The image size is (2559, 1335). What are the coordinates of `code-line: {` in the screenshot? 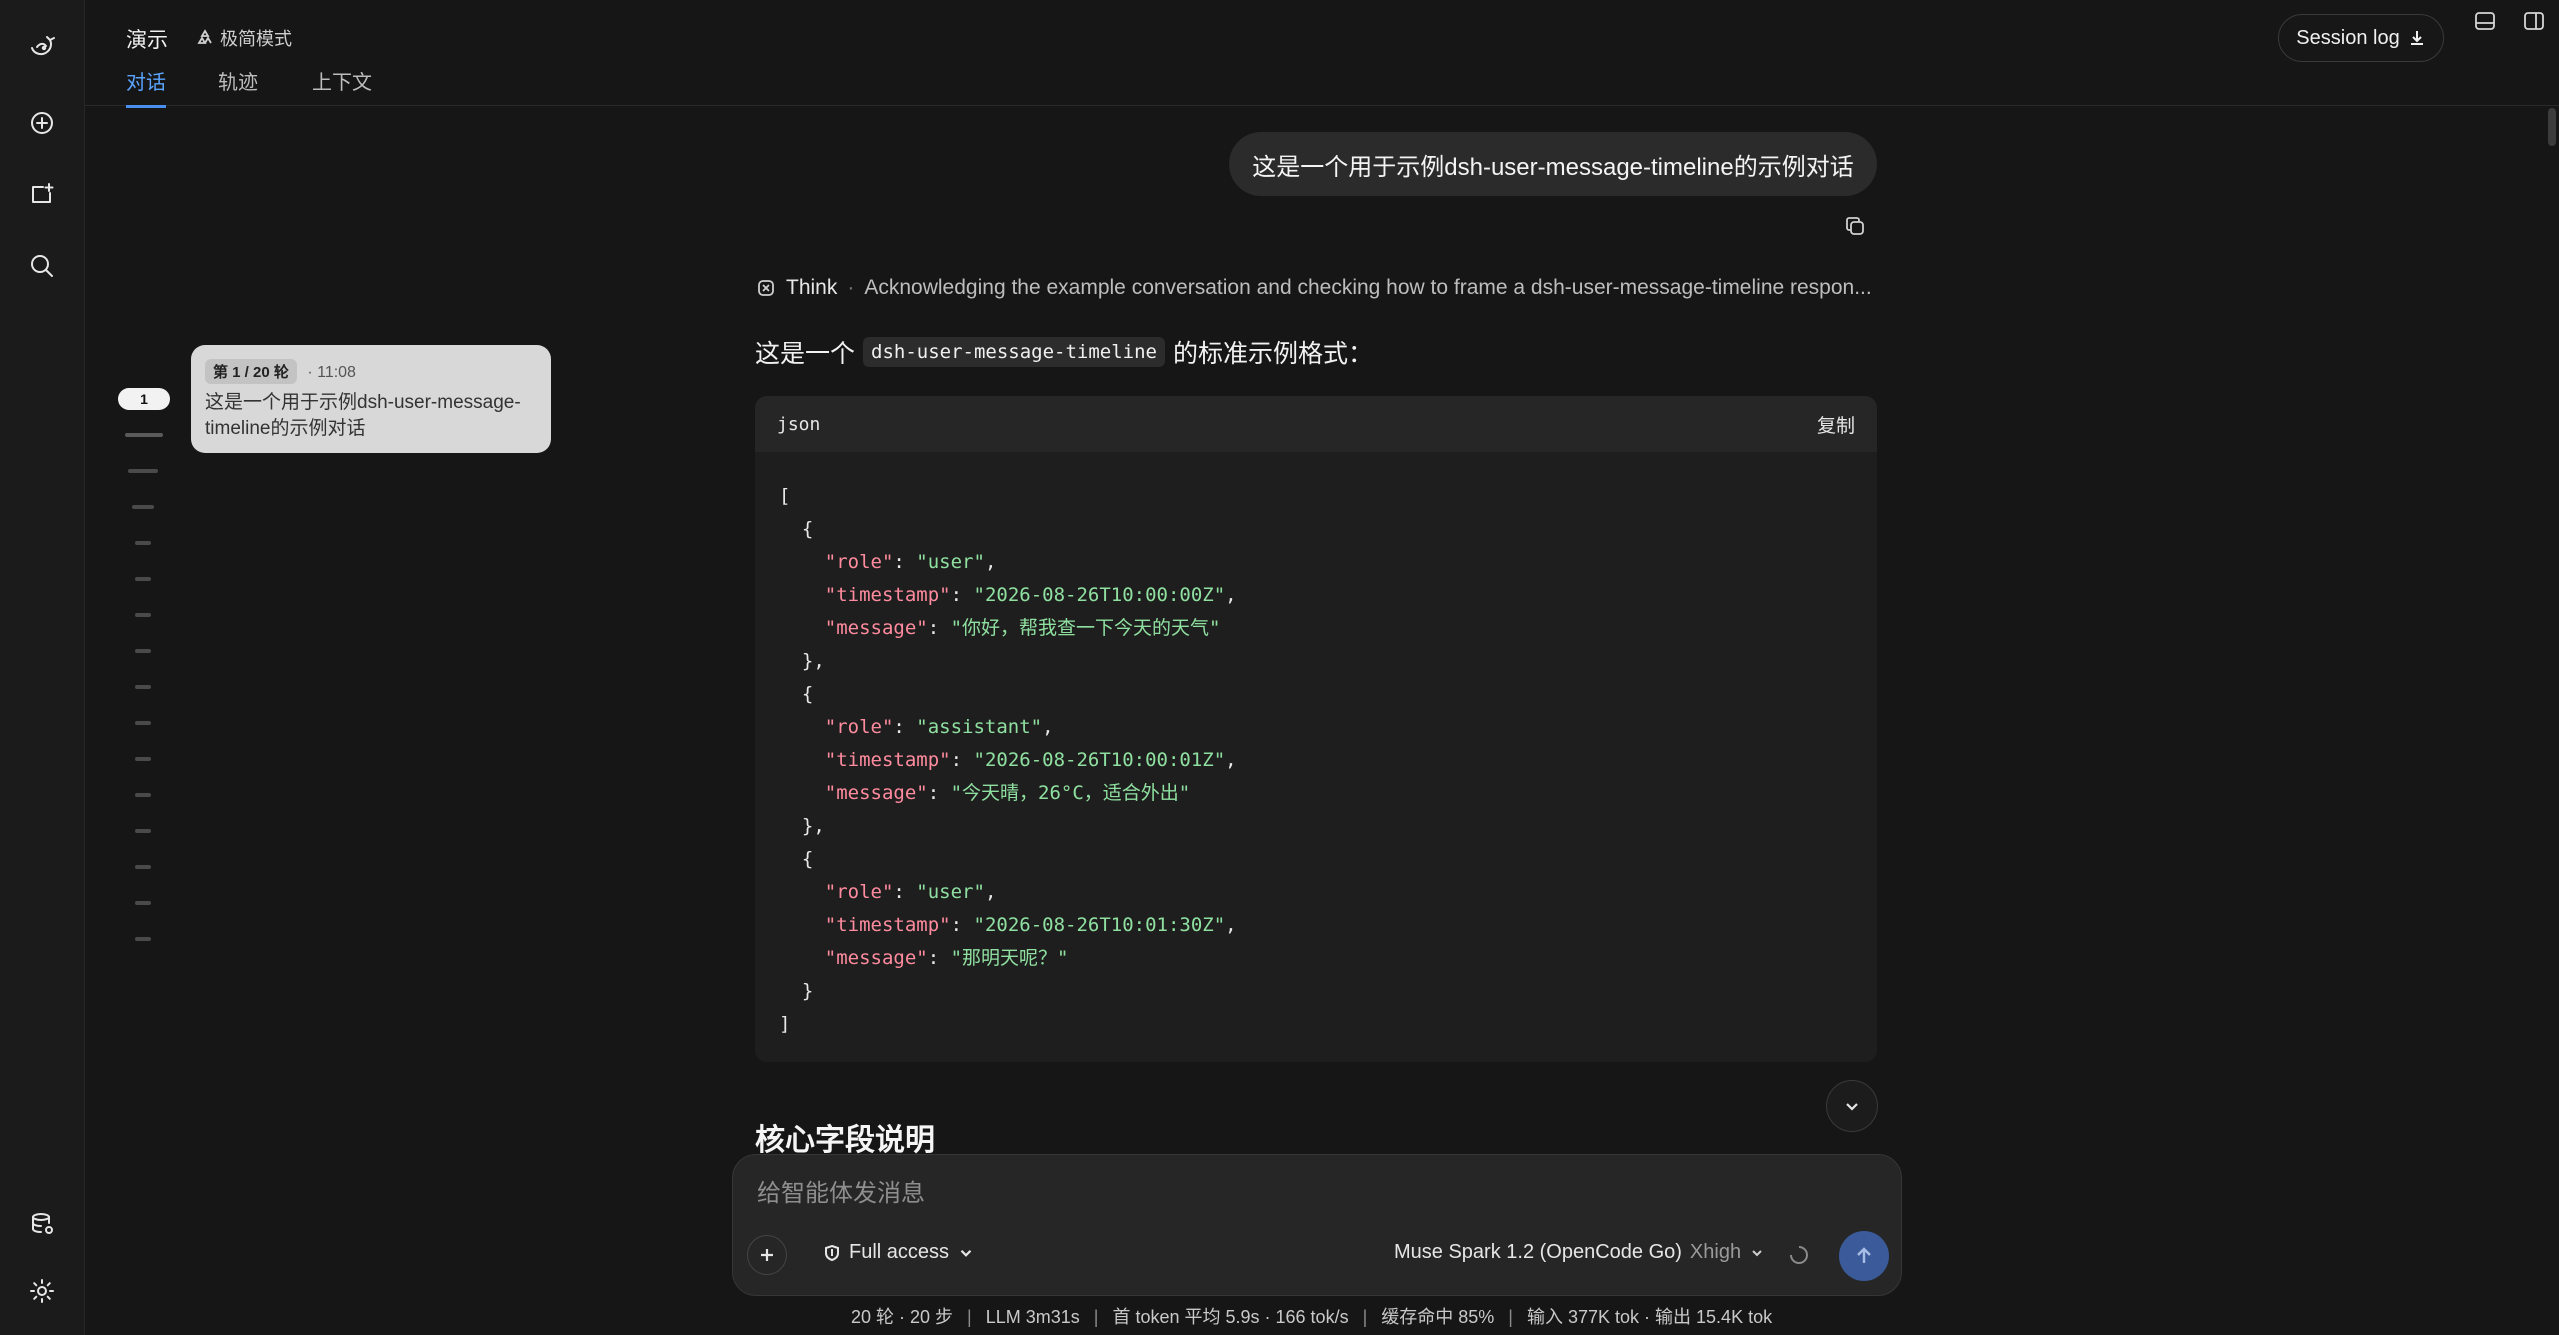 It's located at (1008, 694).